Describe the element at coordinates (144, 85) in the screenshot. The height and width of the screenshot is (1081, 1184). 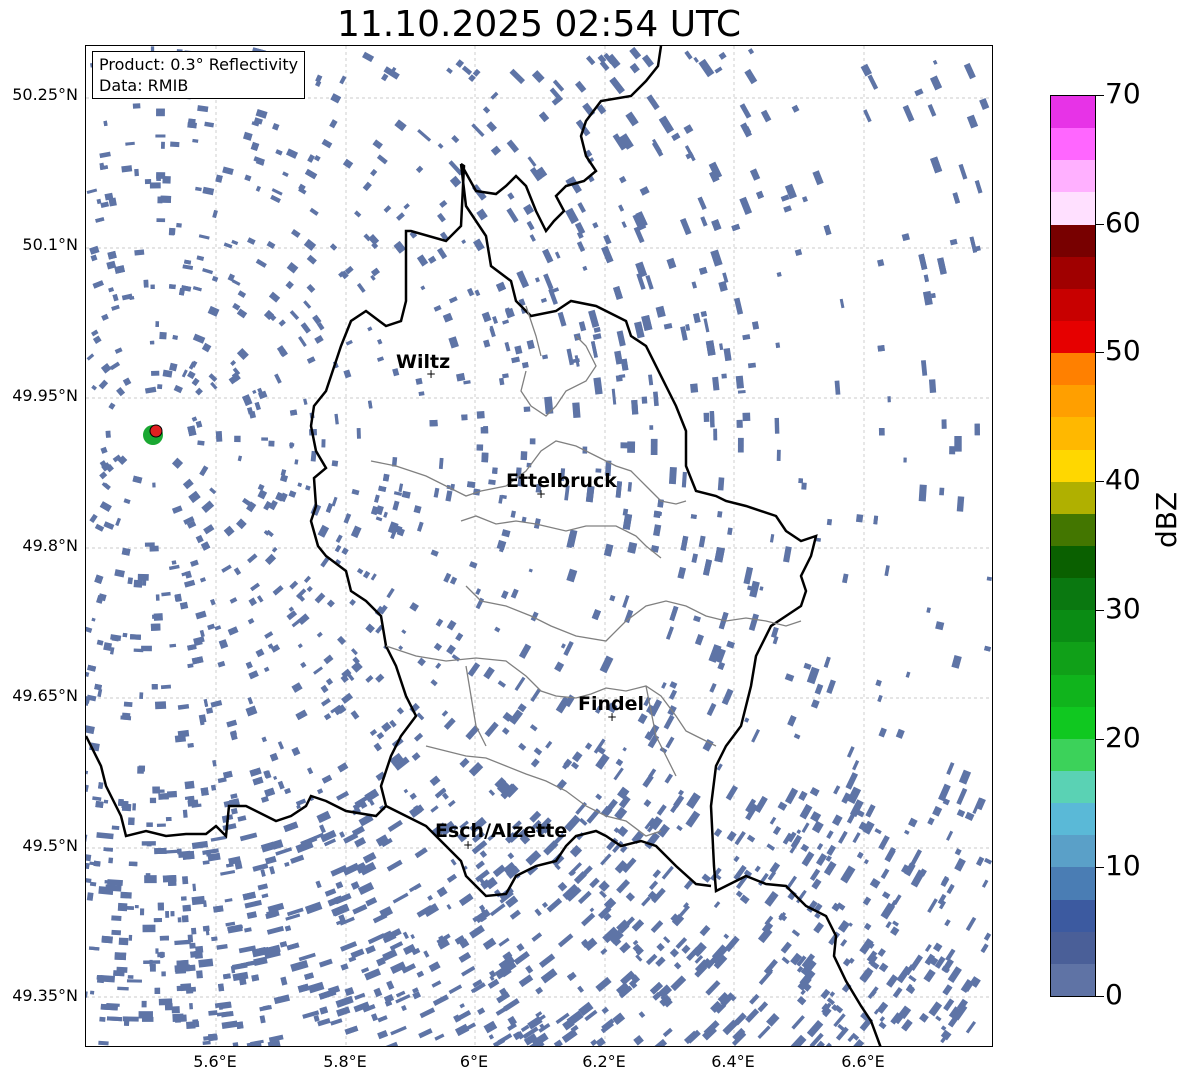
I see `data-source-label: Data: RMIB` at that location.